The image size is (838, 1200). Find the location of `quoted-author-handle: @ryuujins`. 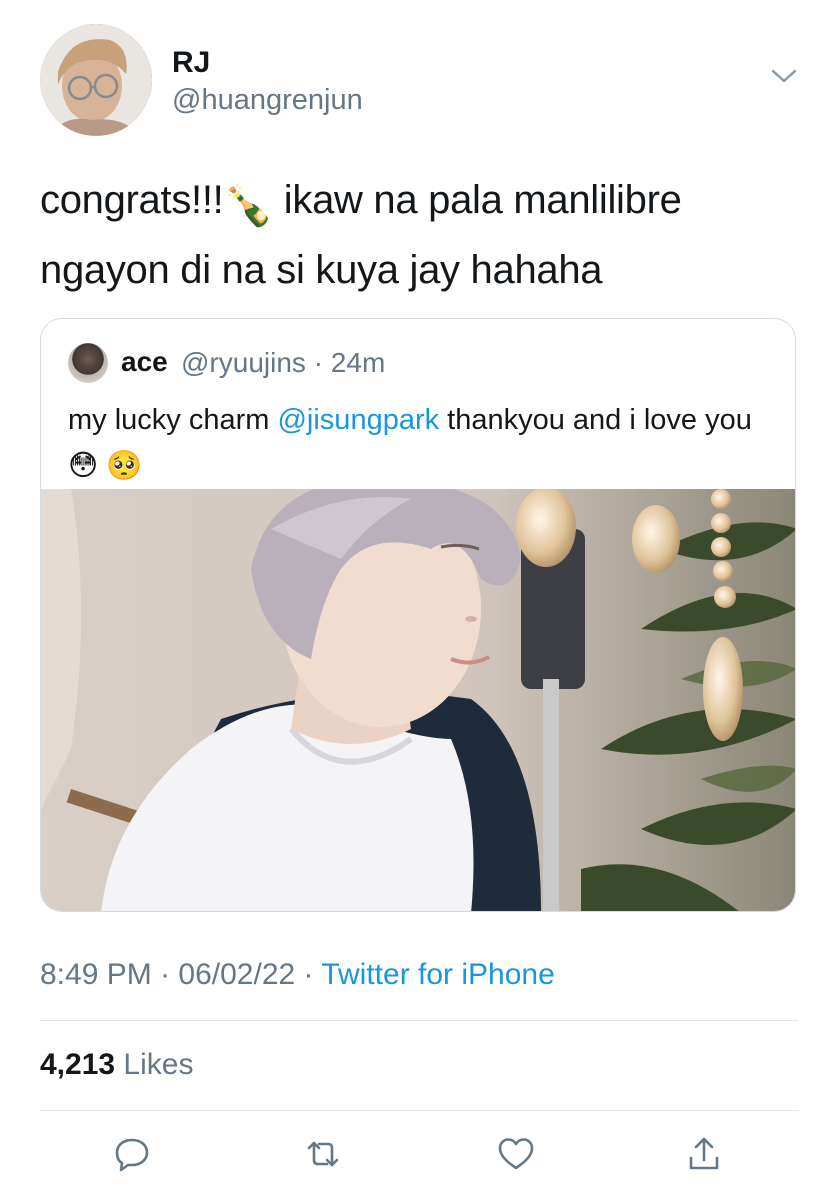

quoted-author-handle: @ryuujins is located at coordinates (243, 362).